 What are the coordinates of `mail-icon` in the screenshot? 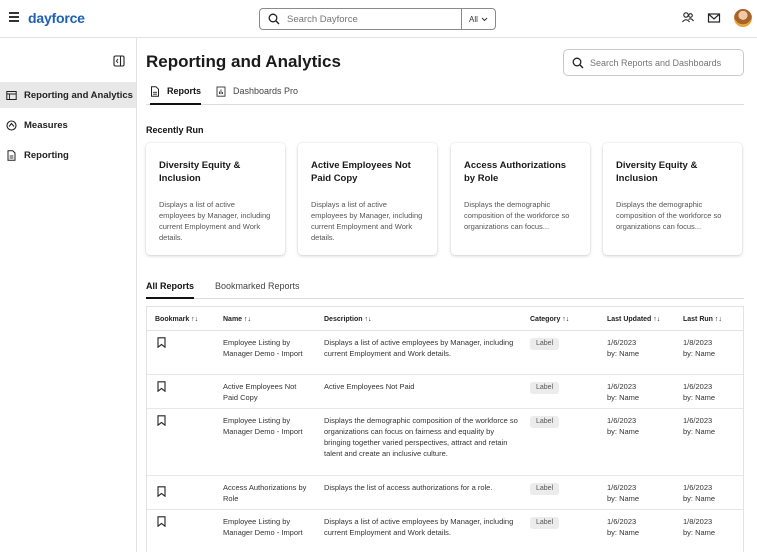 It's located at (714, 18).